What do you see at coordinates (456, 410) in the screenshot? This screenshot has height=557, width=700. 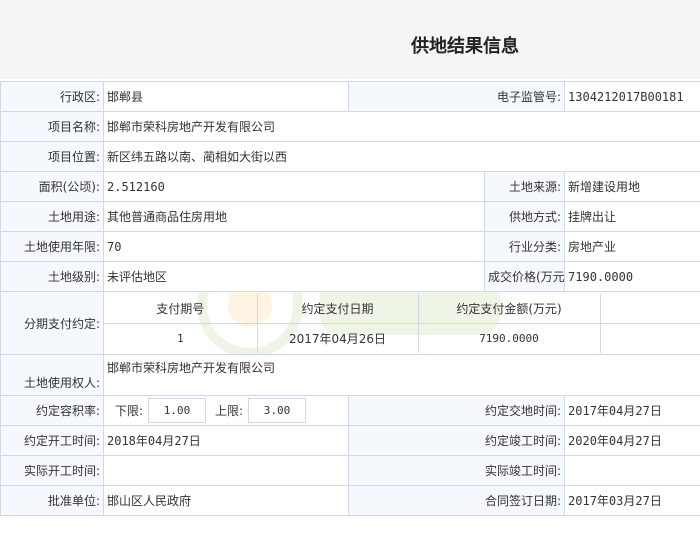 I see `handover-label: 约定交地时间:` at bounding box center [456, 410].